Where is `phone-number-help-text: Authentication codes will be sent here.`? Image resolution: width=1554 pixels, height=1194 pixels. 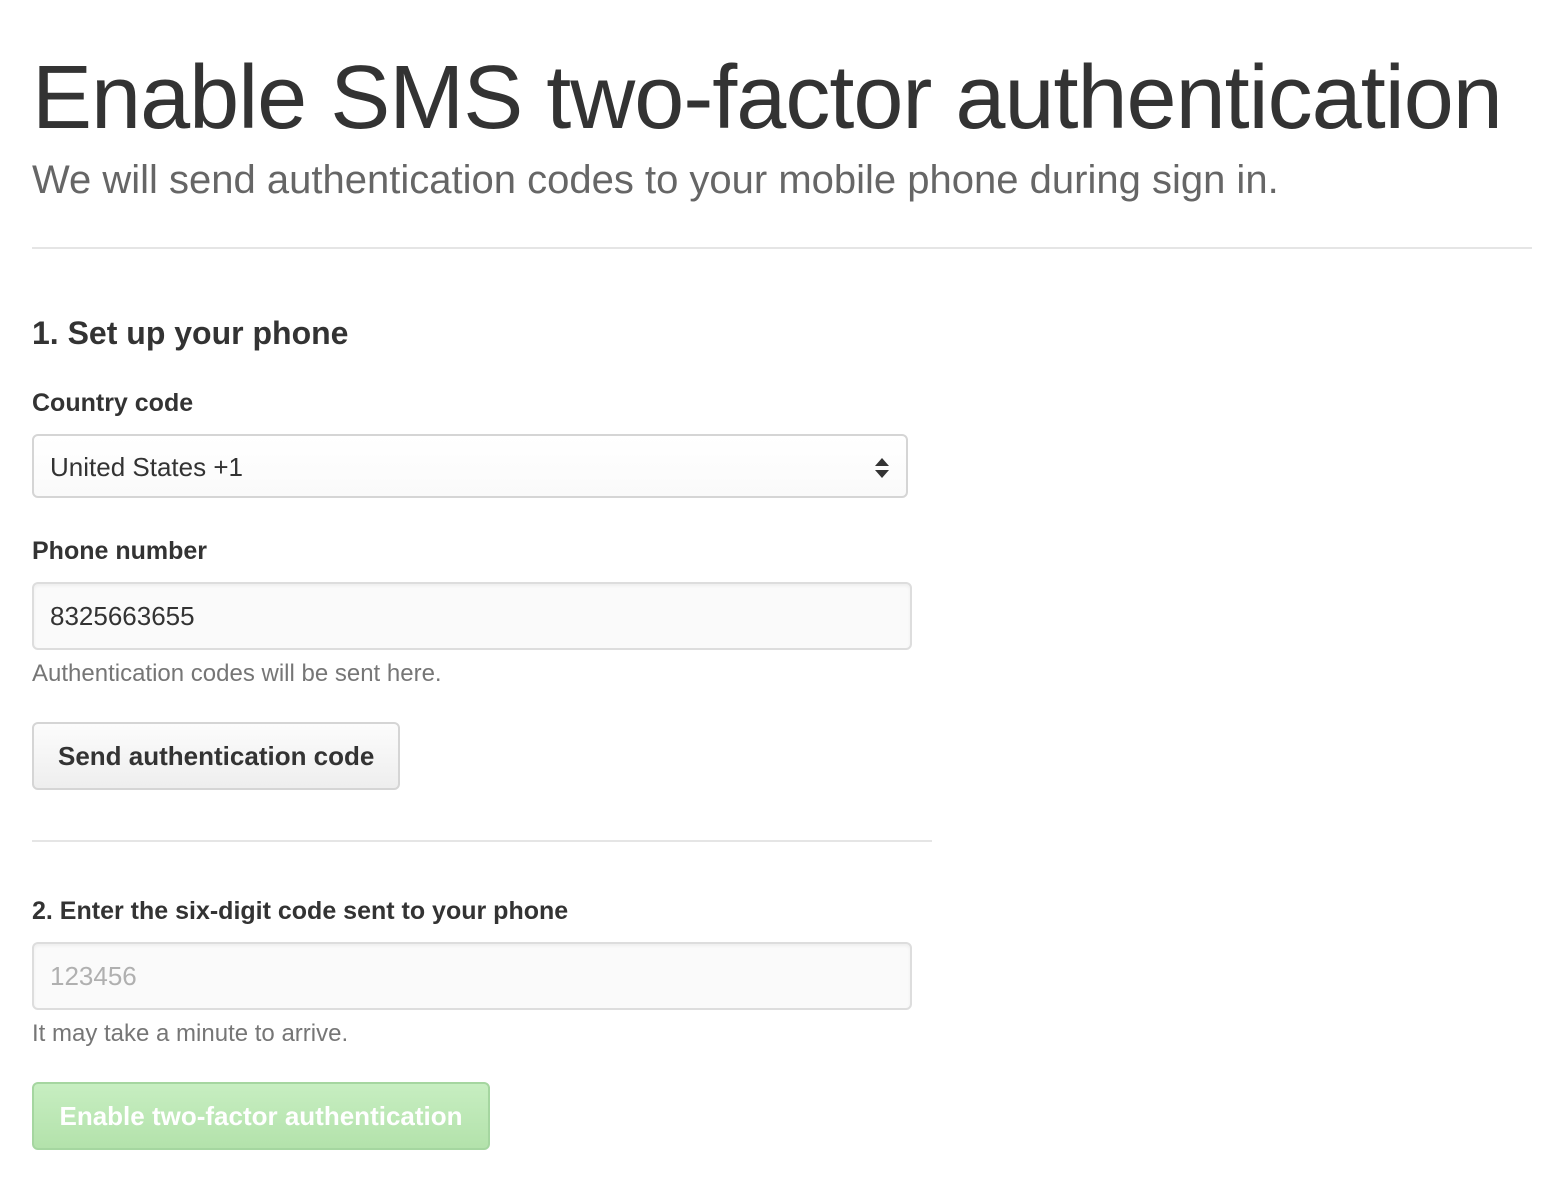 phone-number-help-text: Authentication codes will be sent here. is located at coordinates (237, 673).